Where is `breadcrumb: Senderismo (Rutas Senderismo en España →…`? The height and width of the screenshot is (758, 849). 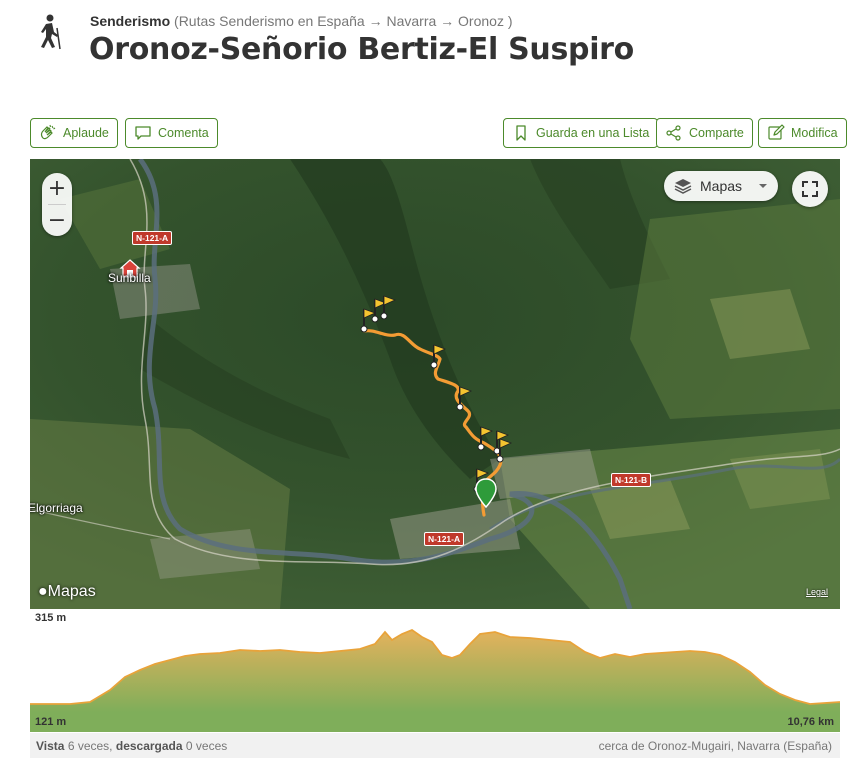 breadcrumb: Senderismo (Rutas Senderismo en España →… is located at coordinates (301, 21).